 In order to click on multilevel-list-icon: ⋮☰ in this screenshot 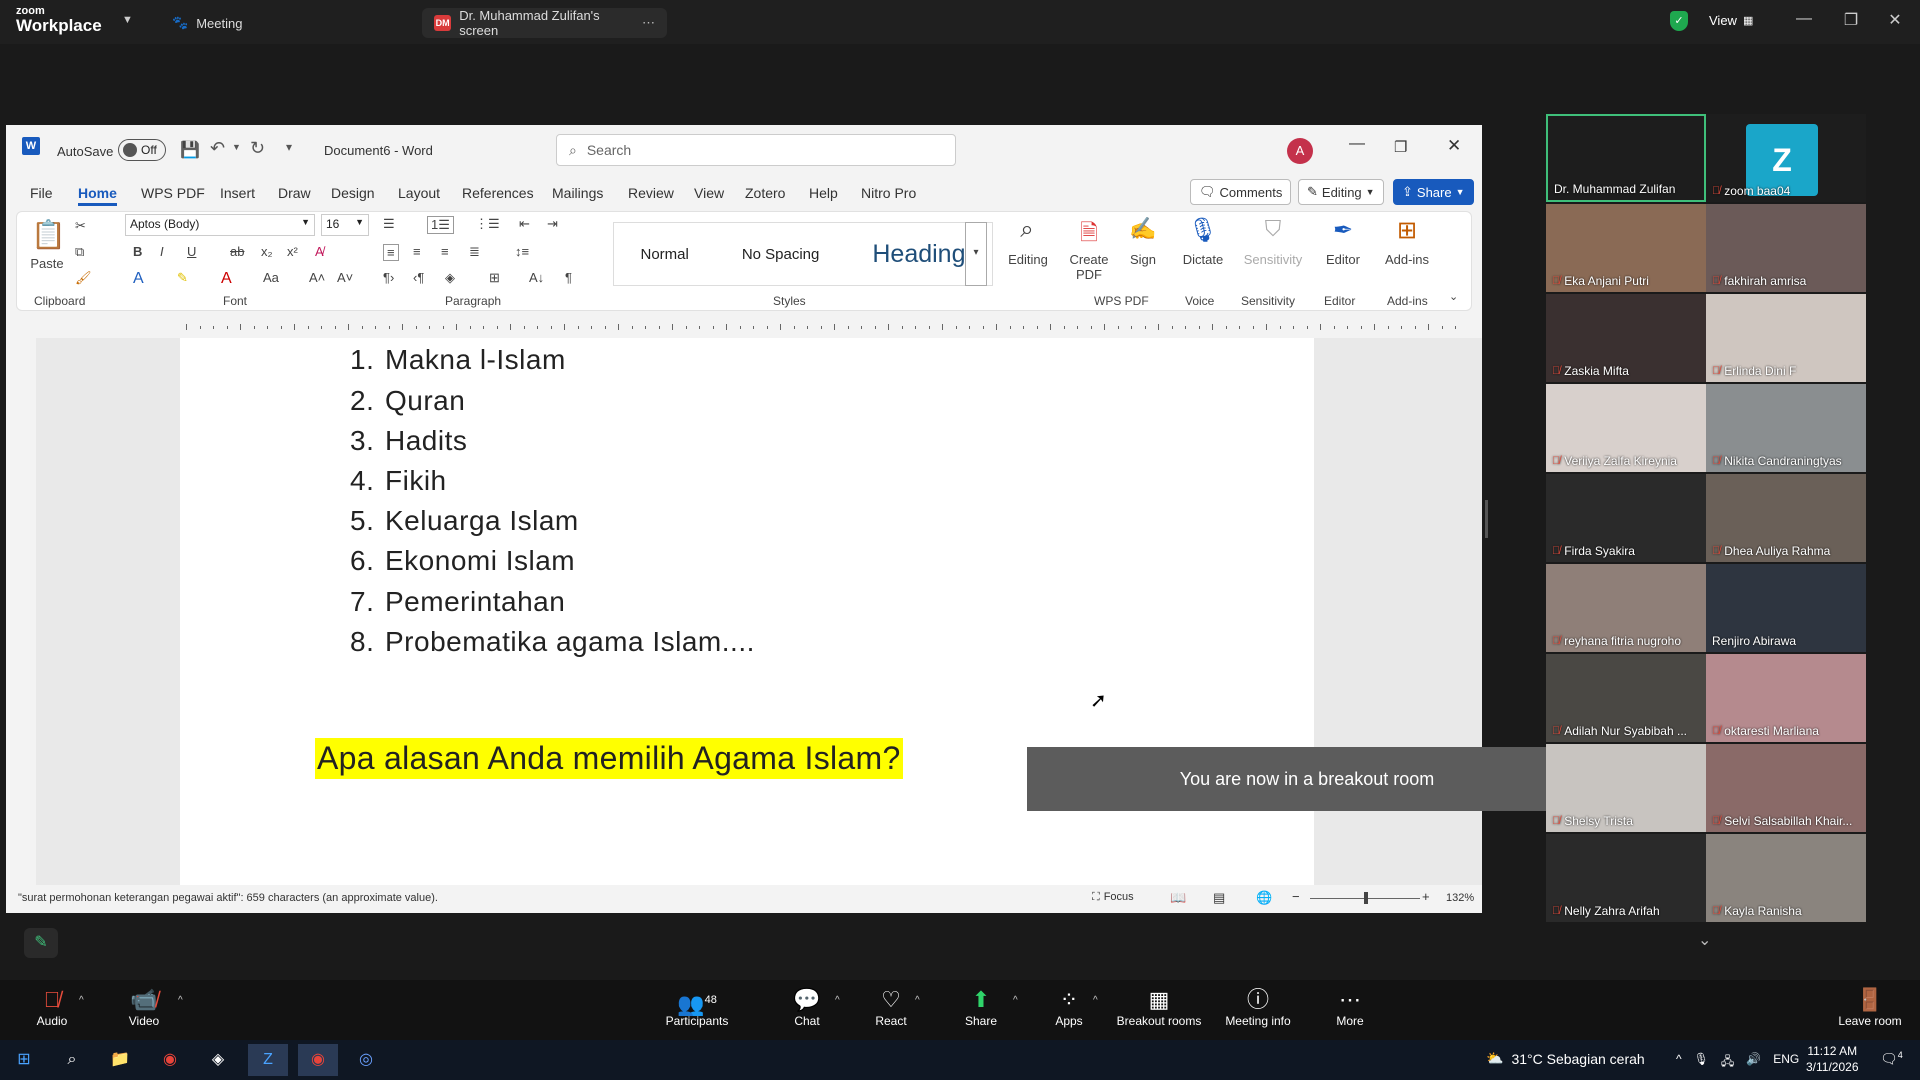, I will do `click(487, 224)`.